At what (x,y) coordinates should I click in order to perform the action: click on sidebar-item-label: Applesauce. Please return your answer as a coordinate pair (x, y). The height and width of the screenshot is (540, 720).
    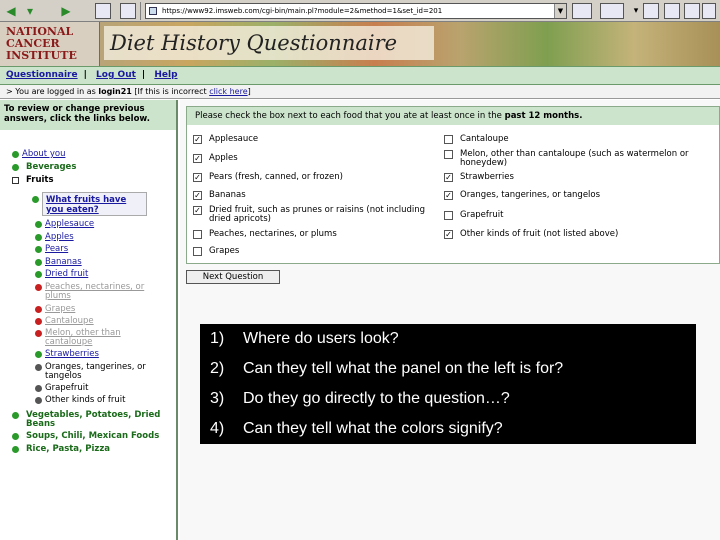
    Looking at the image, I should click on (70, 224).